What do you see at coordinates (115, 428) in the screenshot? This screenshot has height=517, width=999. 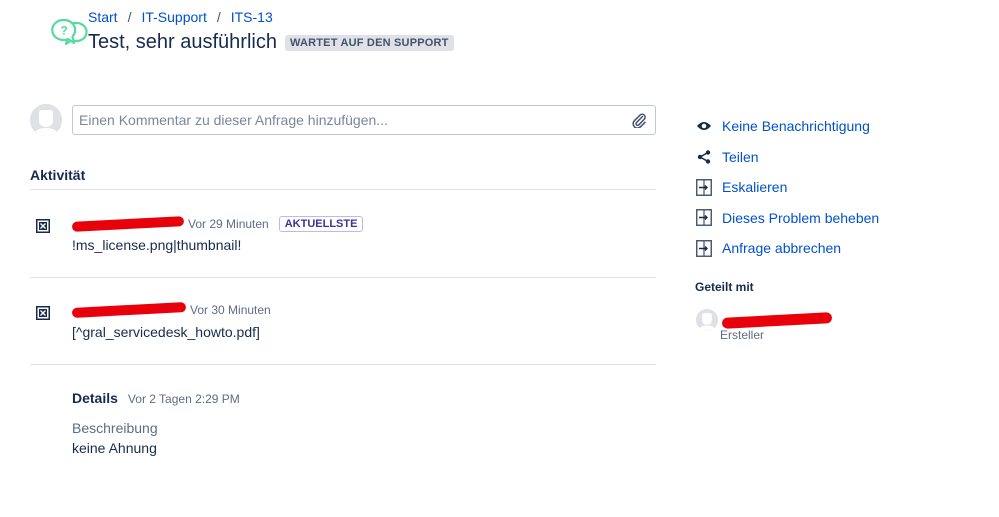 I see `description-label: Beschreibung` at bounding box center [115, 428].